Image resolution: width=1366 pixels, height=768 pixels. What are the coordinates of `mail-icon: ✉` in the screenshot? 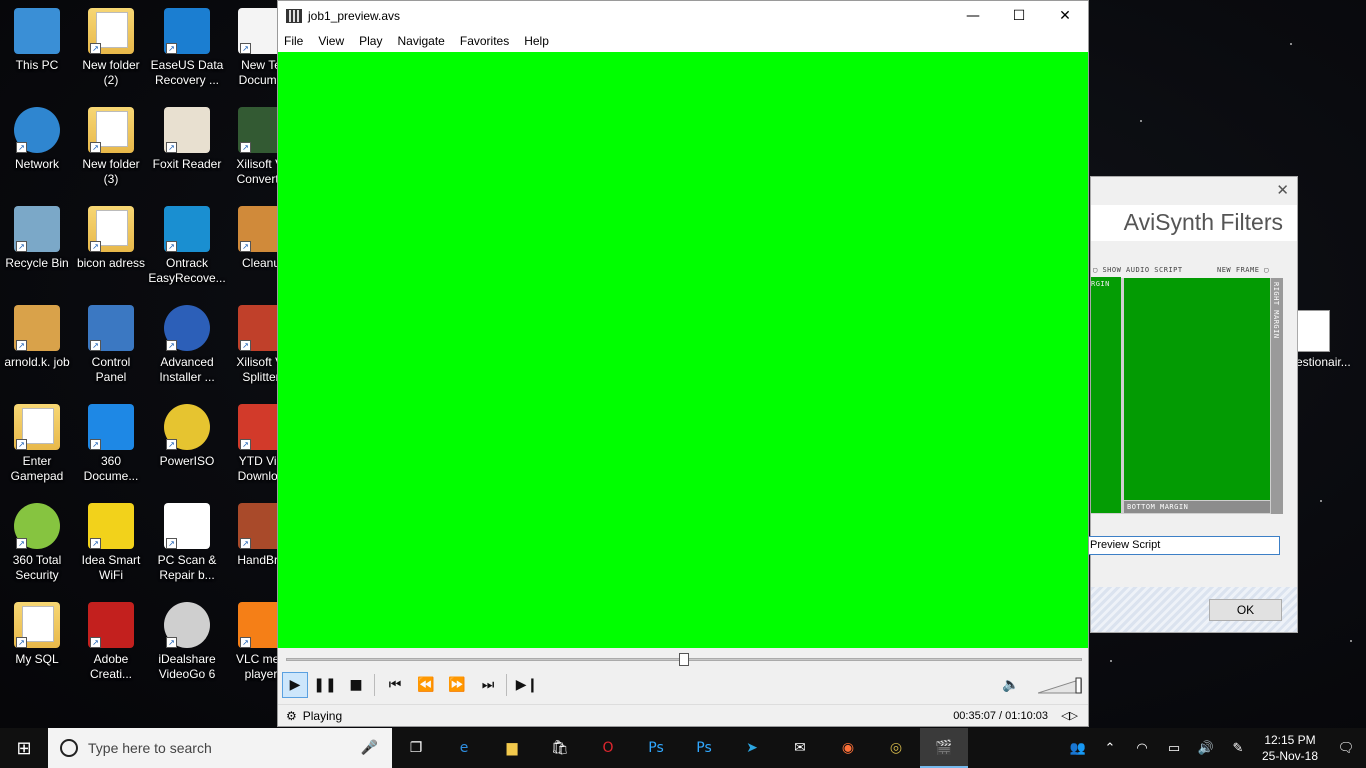 It's located at (800, 748).